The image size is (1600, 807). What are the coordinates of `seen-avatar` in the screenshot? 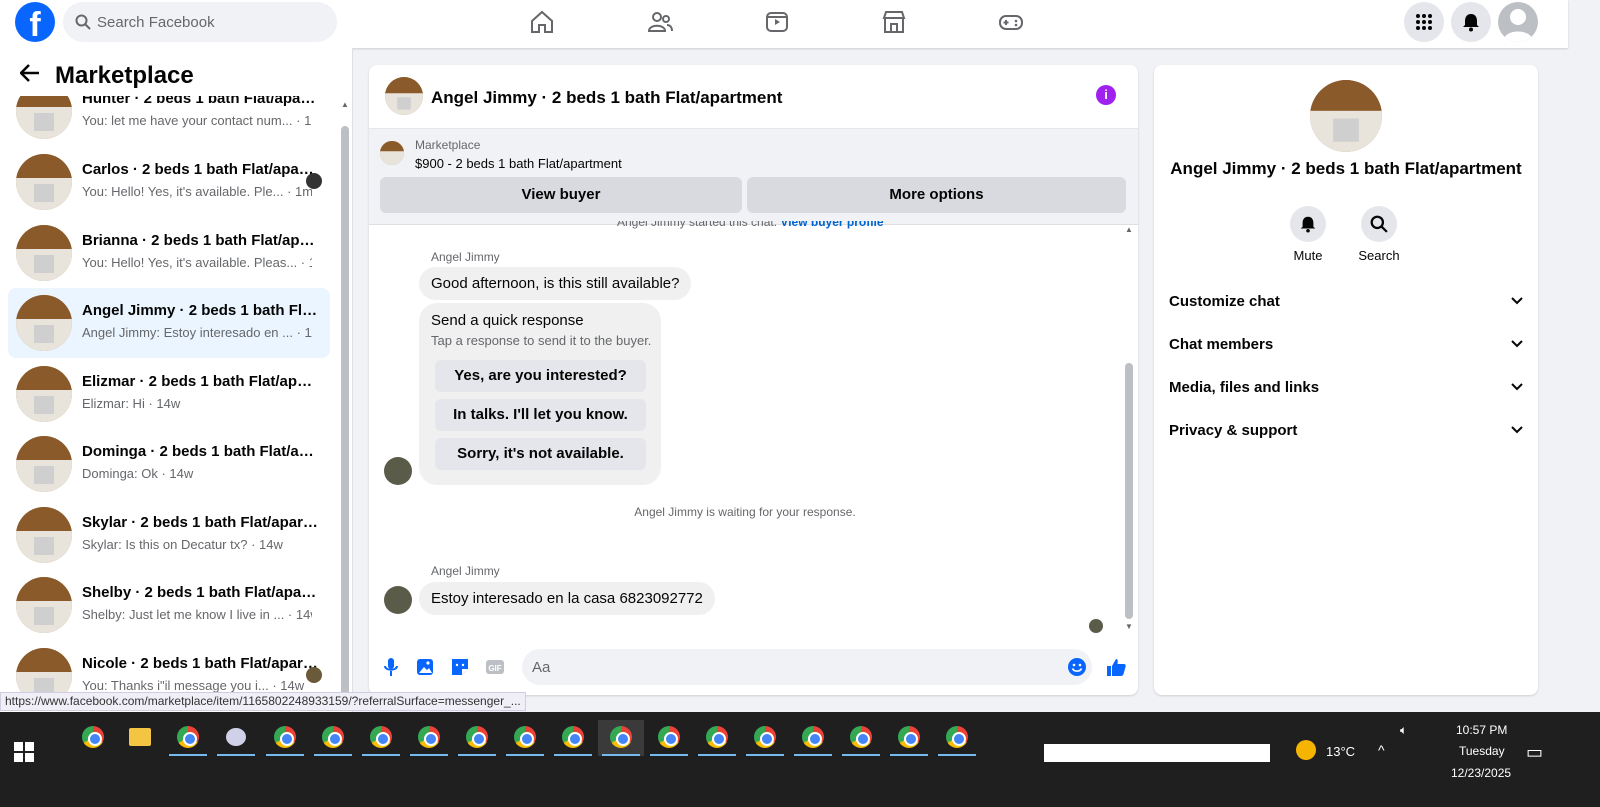 It's located at (314, 181).